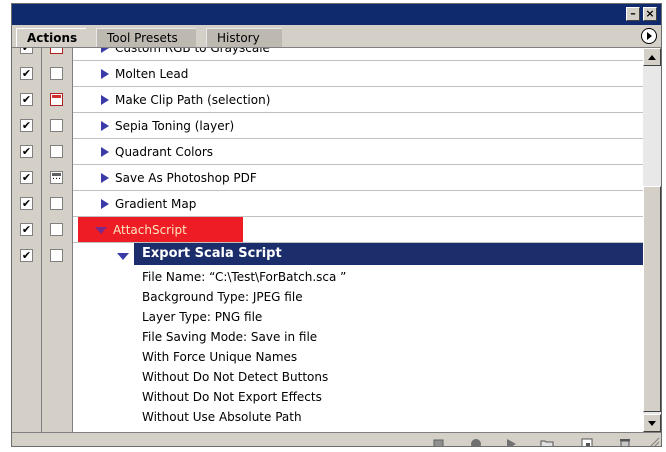  What do you see at coordinates (327, 126) in the screenshot?
I see `list-item: ✔ Sepia Toning (layer)` at bounding box center [327, 126].